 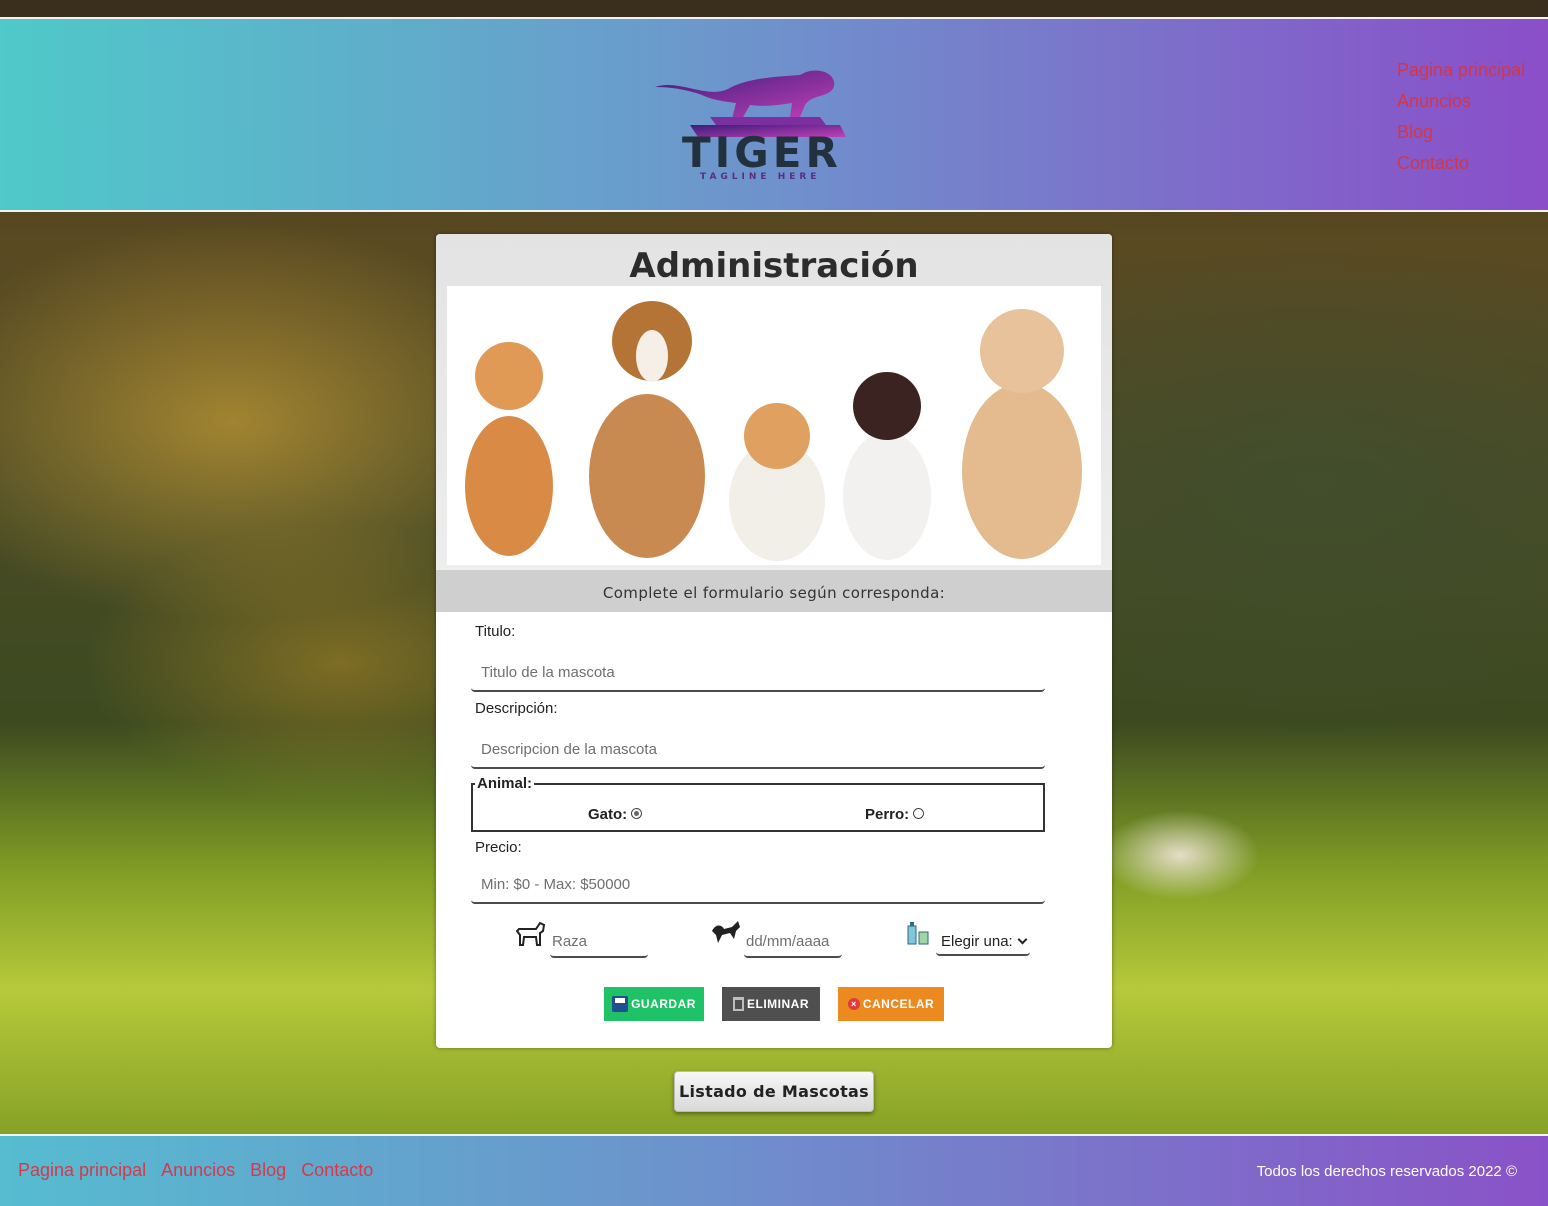 I want to click on radio-gato-button, so click(x=637, y=814).